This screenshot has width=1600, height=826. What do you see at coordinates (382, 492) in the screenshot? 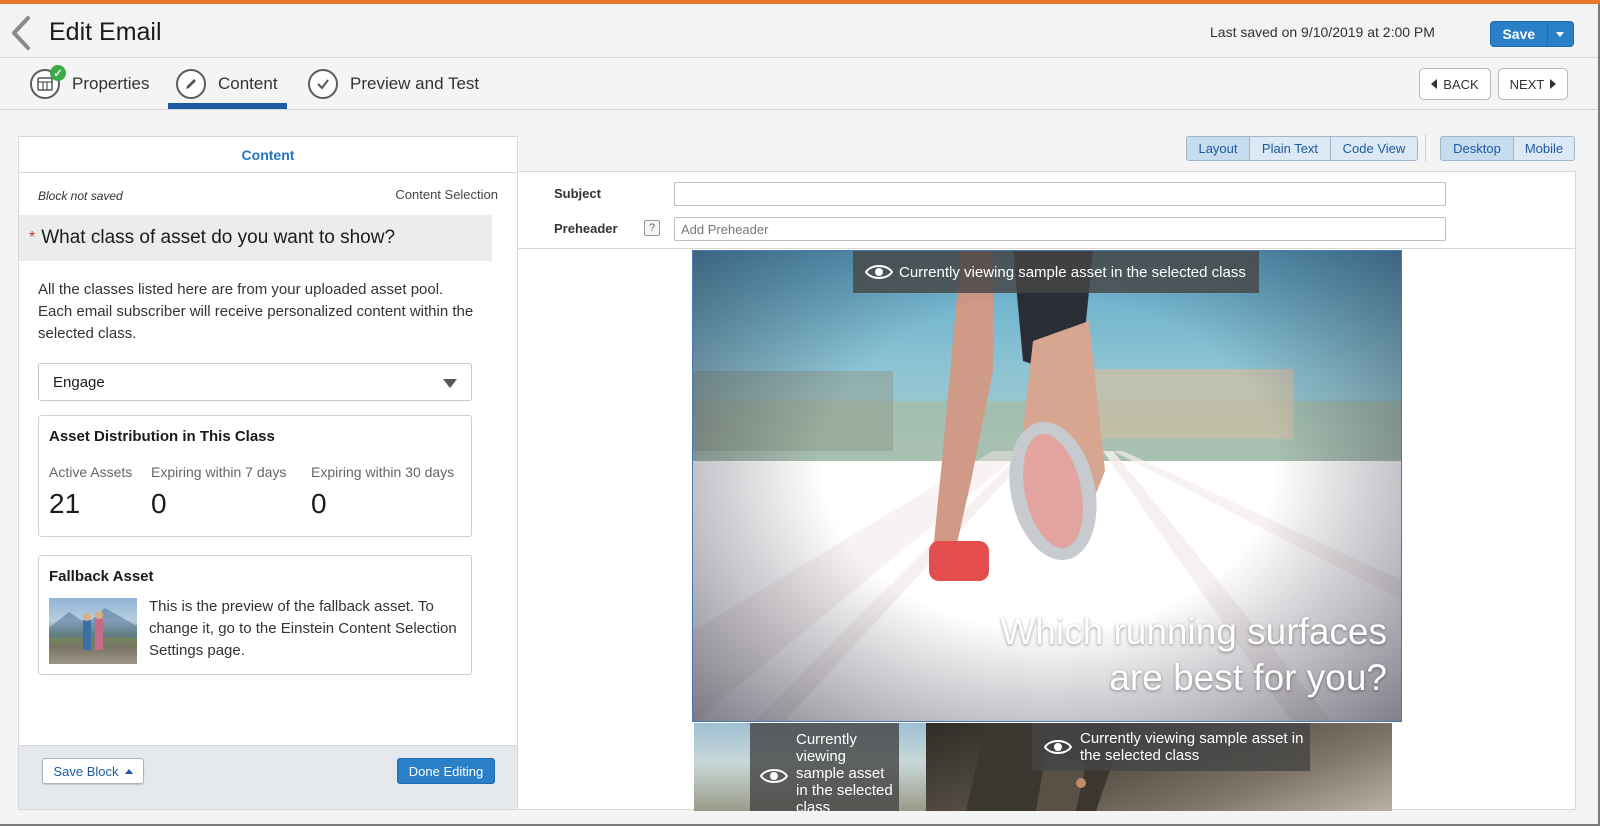
I see `stat-expiring-30-days: Expiring within 30 days 0` at bounding box center [382, 492].